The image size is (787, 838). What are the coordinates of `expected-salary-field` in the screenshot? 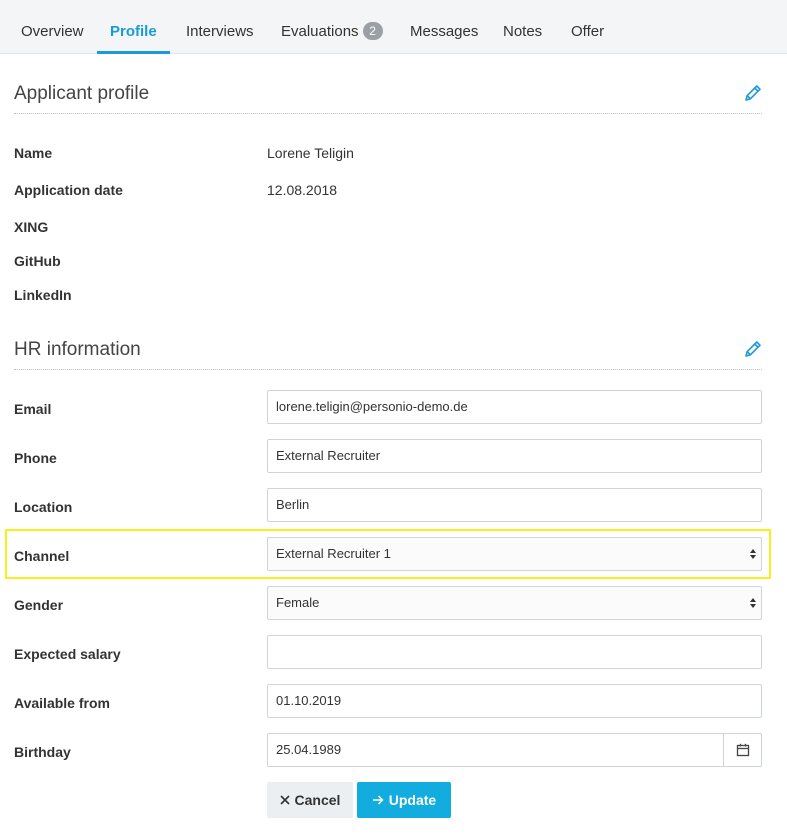 It's located at (514, 652).